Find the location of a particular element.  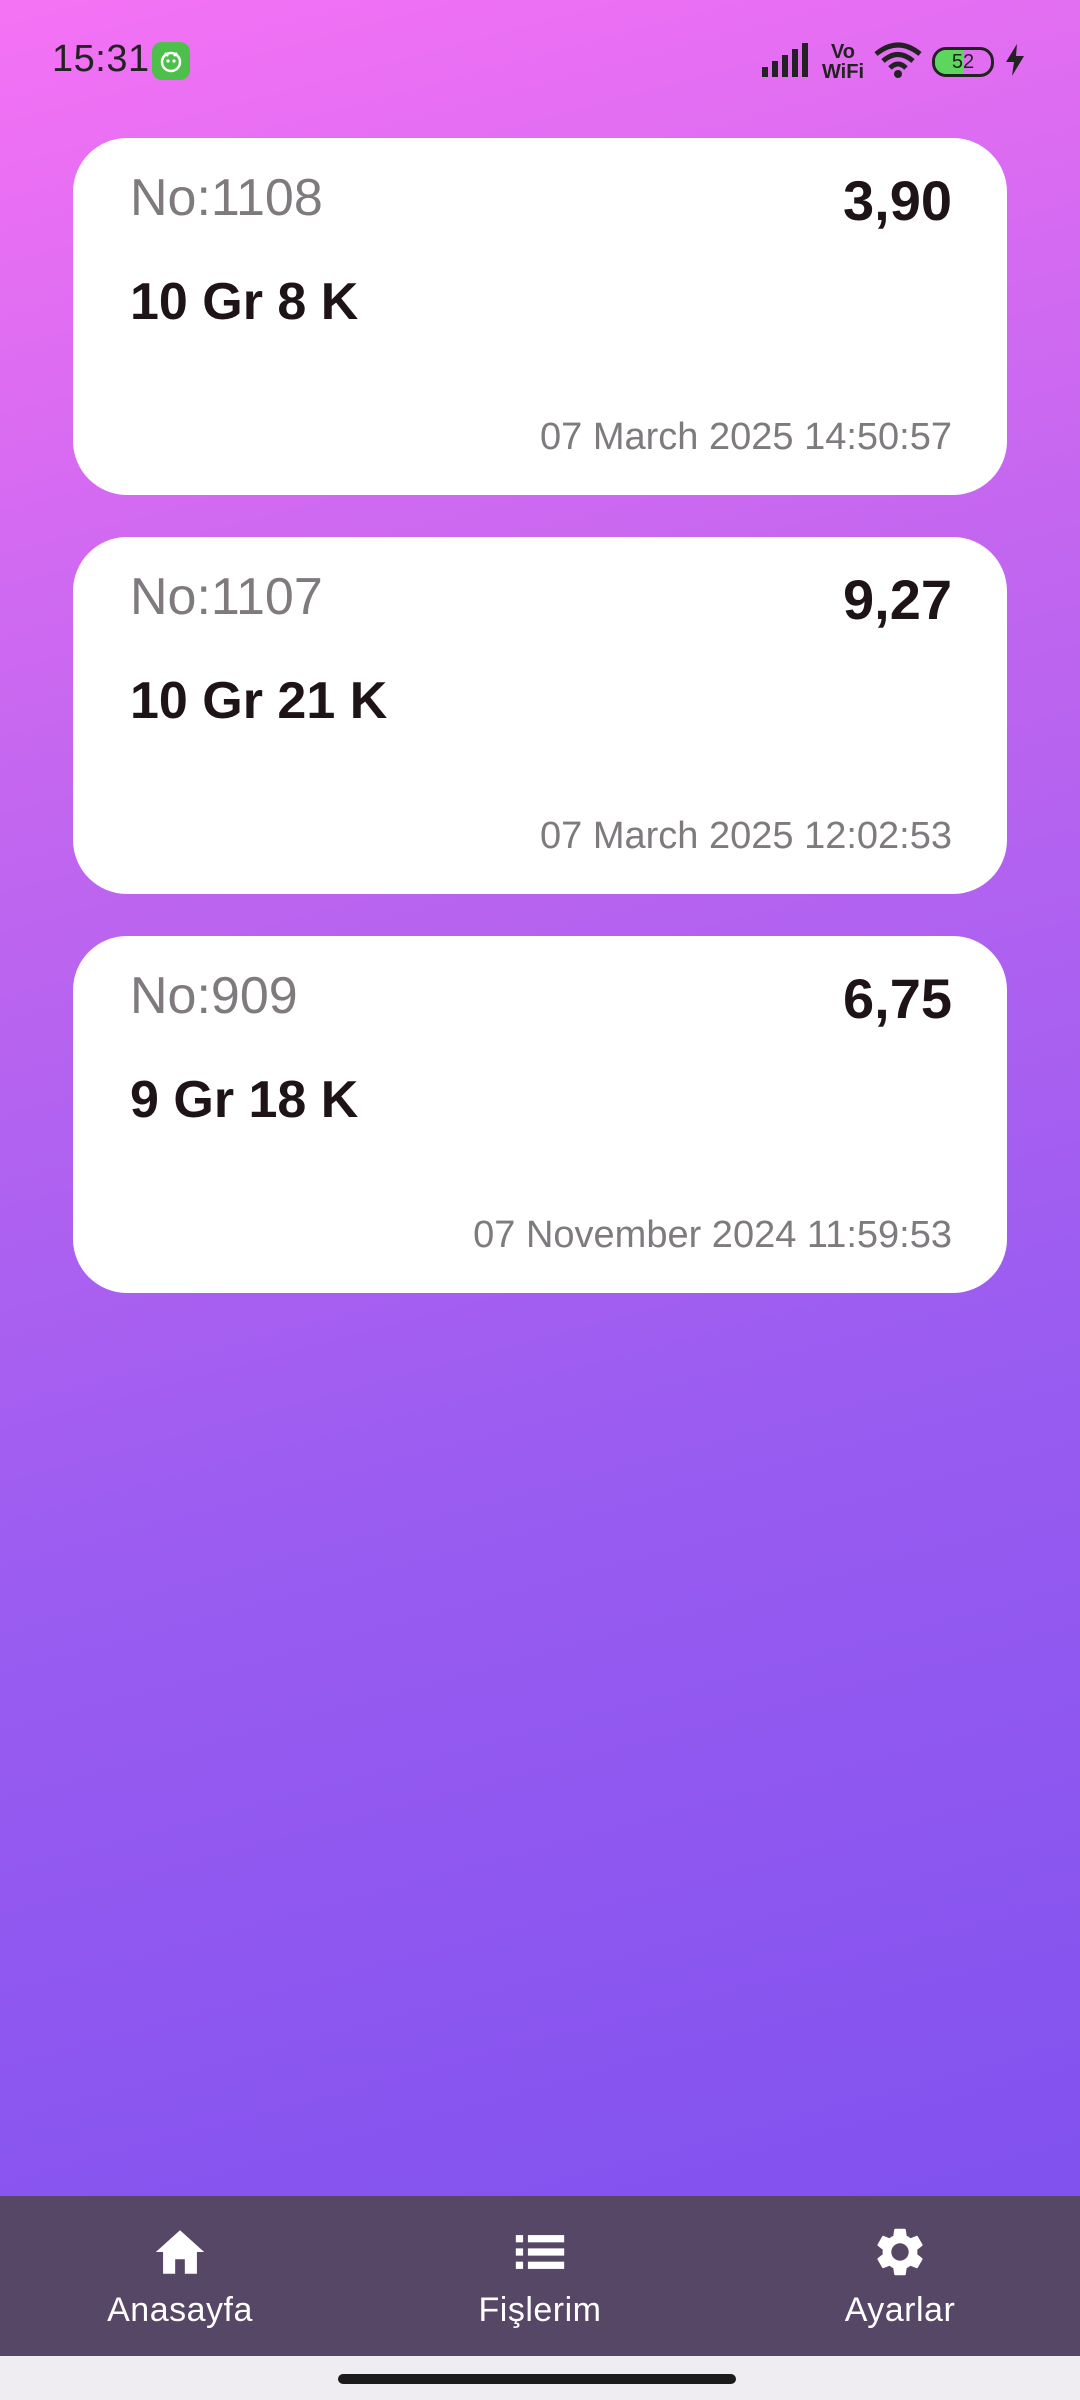

home-icon is located at coordinates (180, 2251).